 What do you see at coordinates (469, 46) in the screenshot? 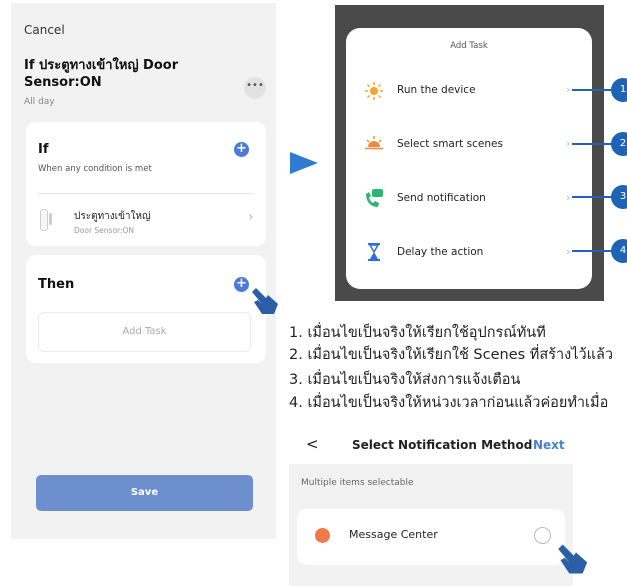
I see `modal-title: Add Task` at bounding box center [469, 46].